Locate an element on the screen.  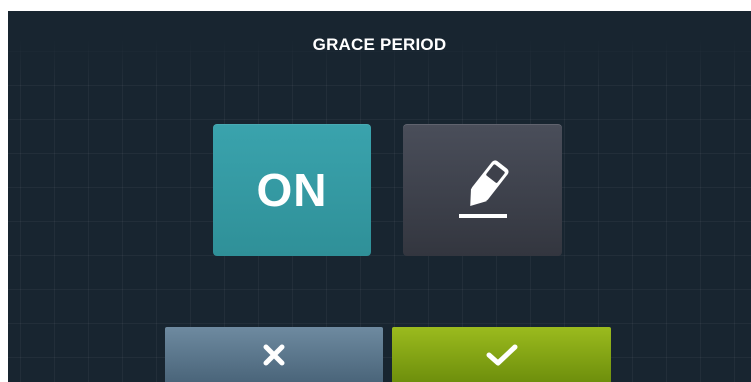
edit-button is located at coordinates (482, 190).